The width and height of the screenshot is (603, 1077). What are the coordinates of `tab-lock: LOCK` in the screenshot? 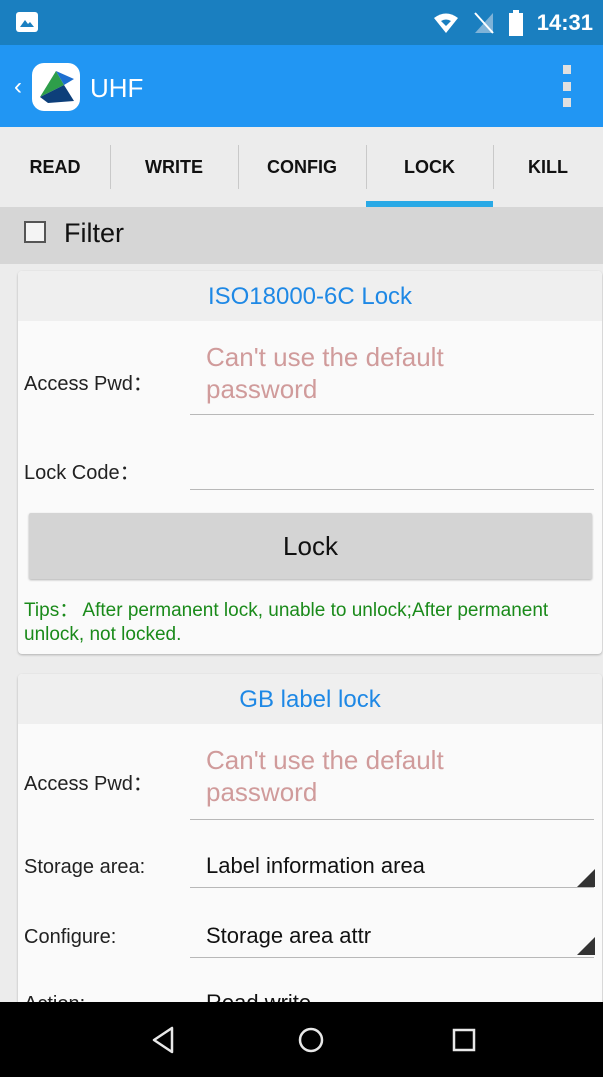 It's located at (429, 167).